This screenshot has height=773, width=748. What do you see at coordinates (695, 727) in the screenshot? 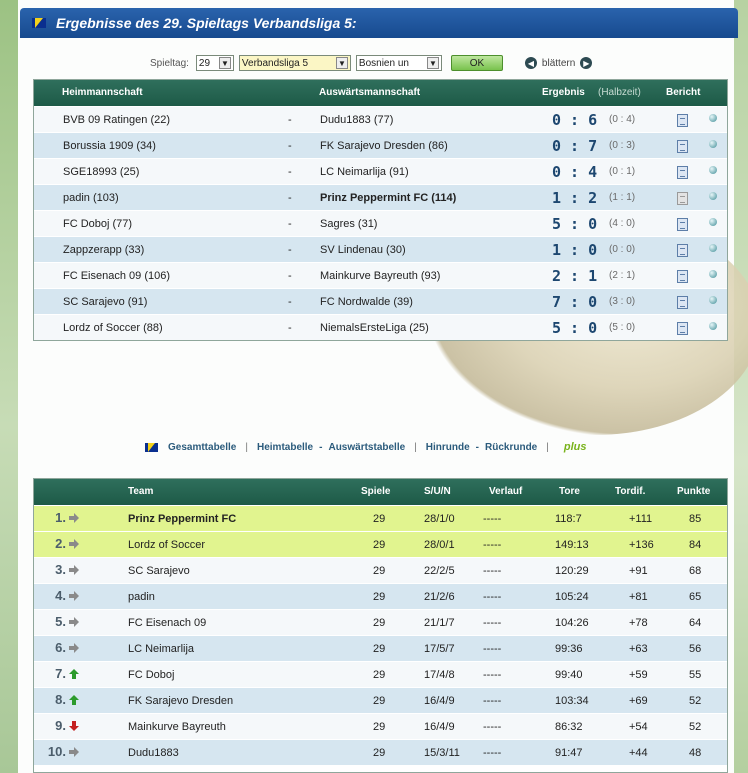
I see `points: 52` at bounding box center [695, 727].